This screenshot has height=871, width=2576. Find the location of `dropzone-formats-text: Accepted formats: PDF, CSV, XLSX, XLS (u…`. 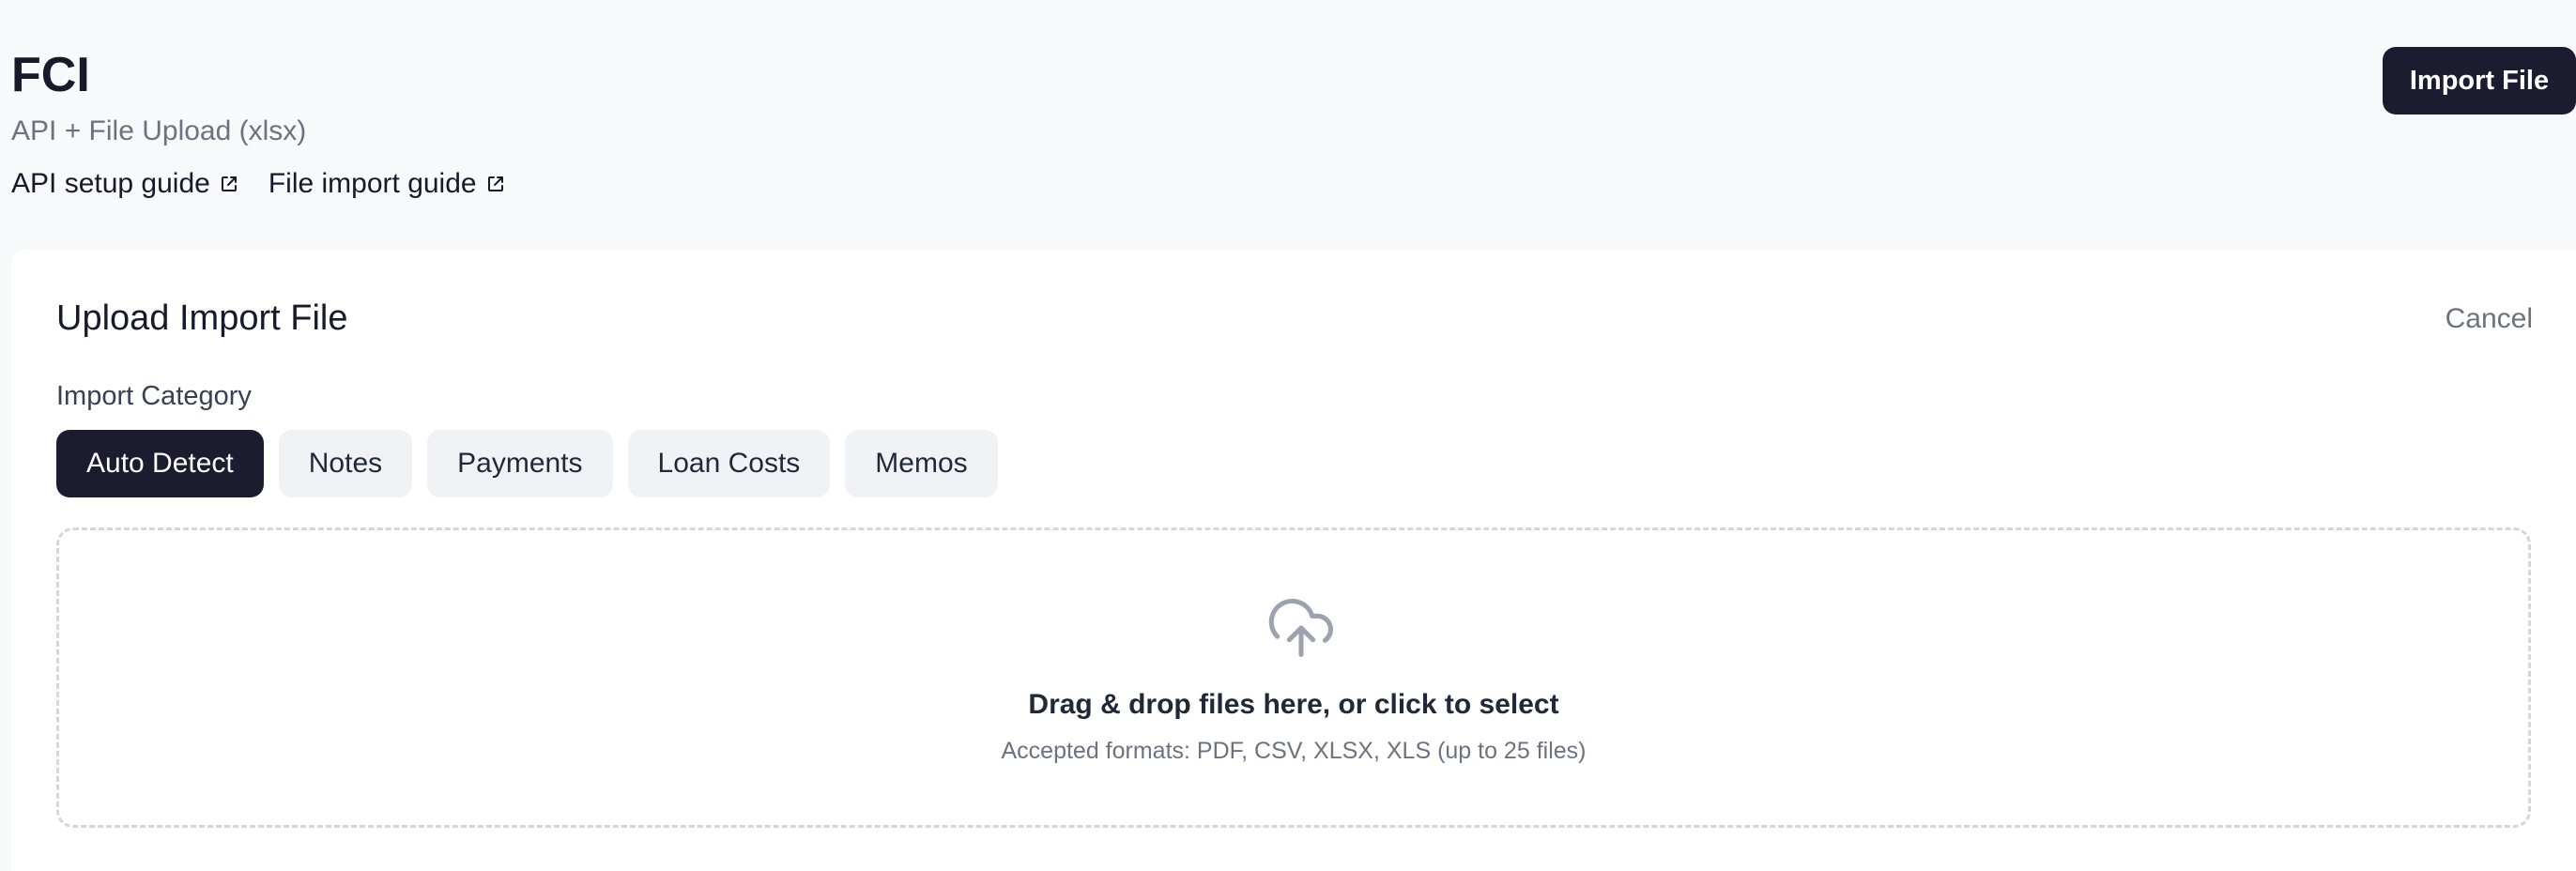

dropzone-formats-text: Accepted formats: PDF, CSV, XLSX, XLS (u… is located at coordinates (1294, 751).